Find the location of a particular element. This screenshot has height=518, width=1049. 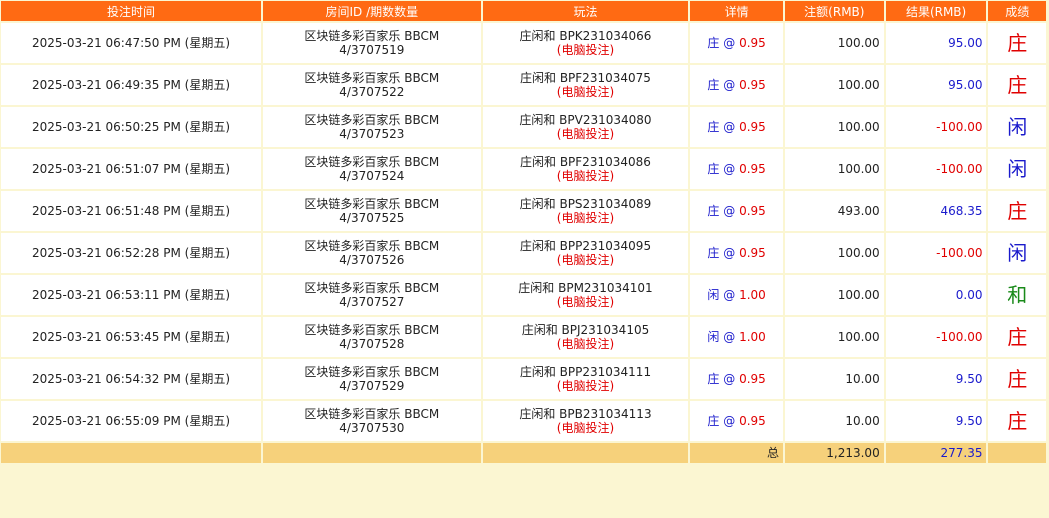

bet-time-text: 2025-03-21 06:54:32 PM (星期五) is located at coordinates (131, 379).